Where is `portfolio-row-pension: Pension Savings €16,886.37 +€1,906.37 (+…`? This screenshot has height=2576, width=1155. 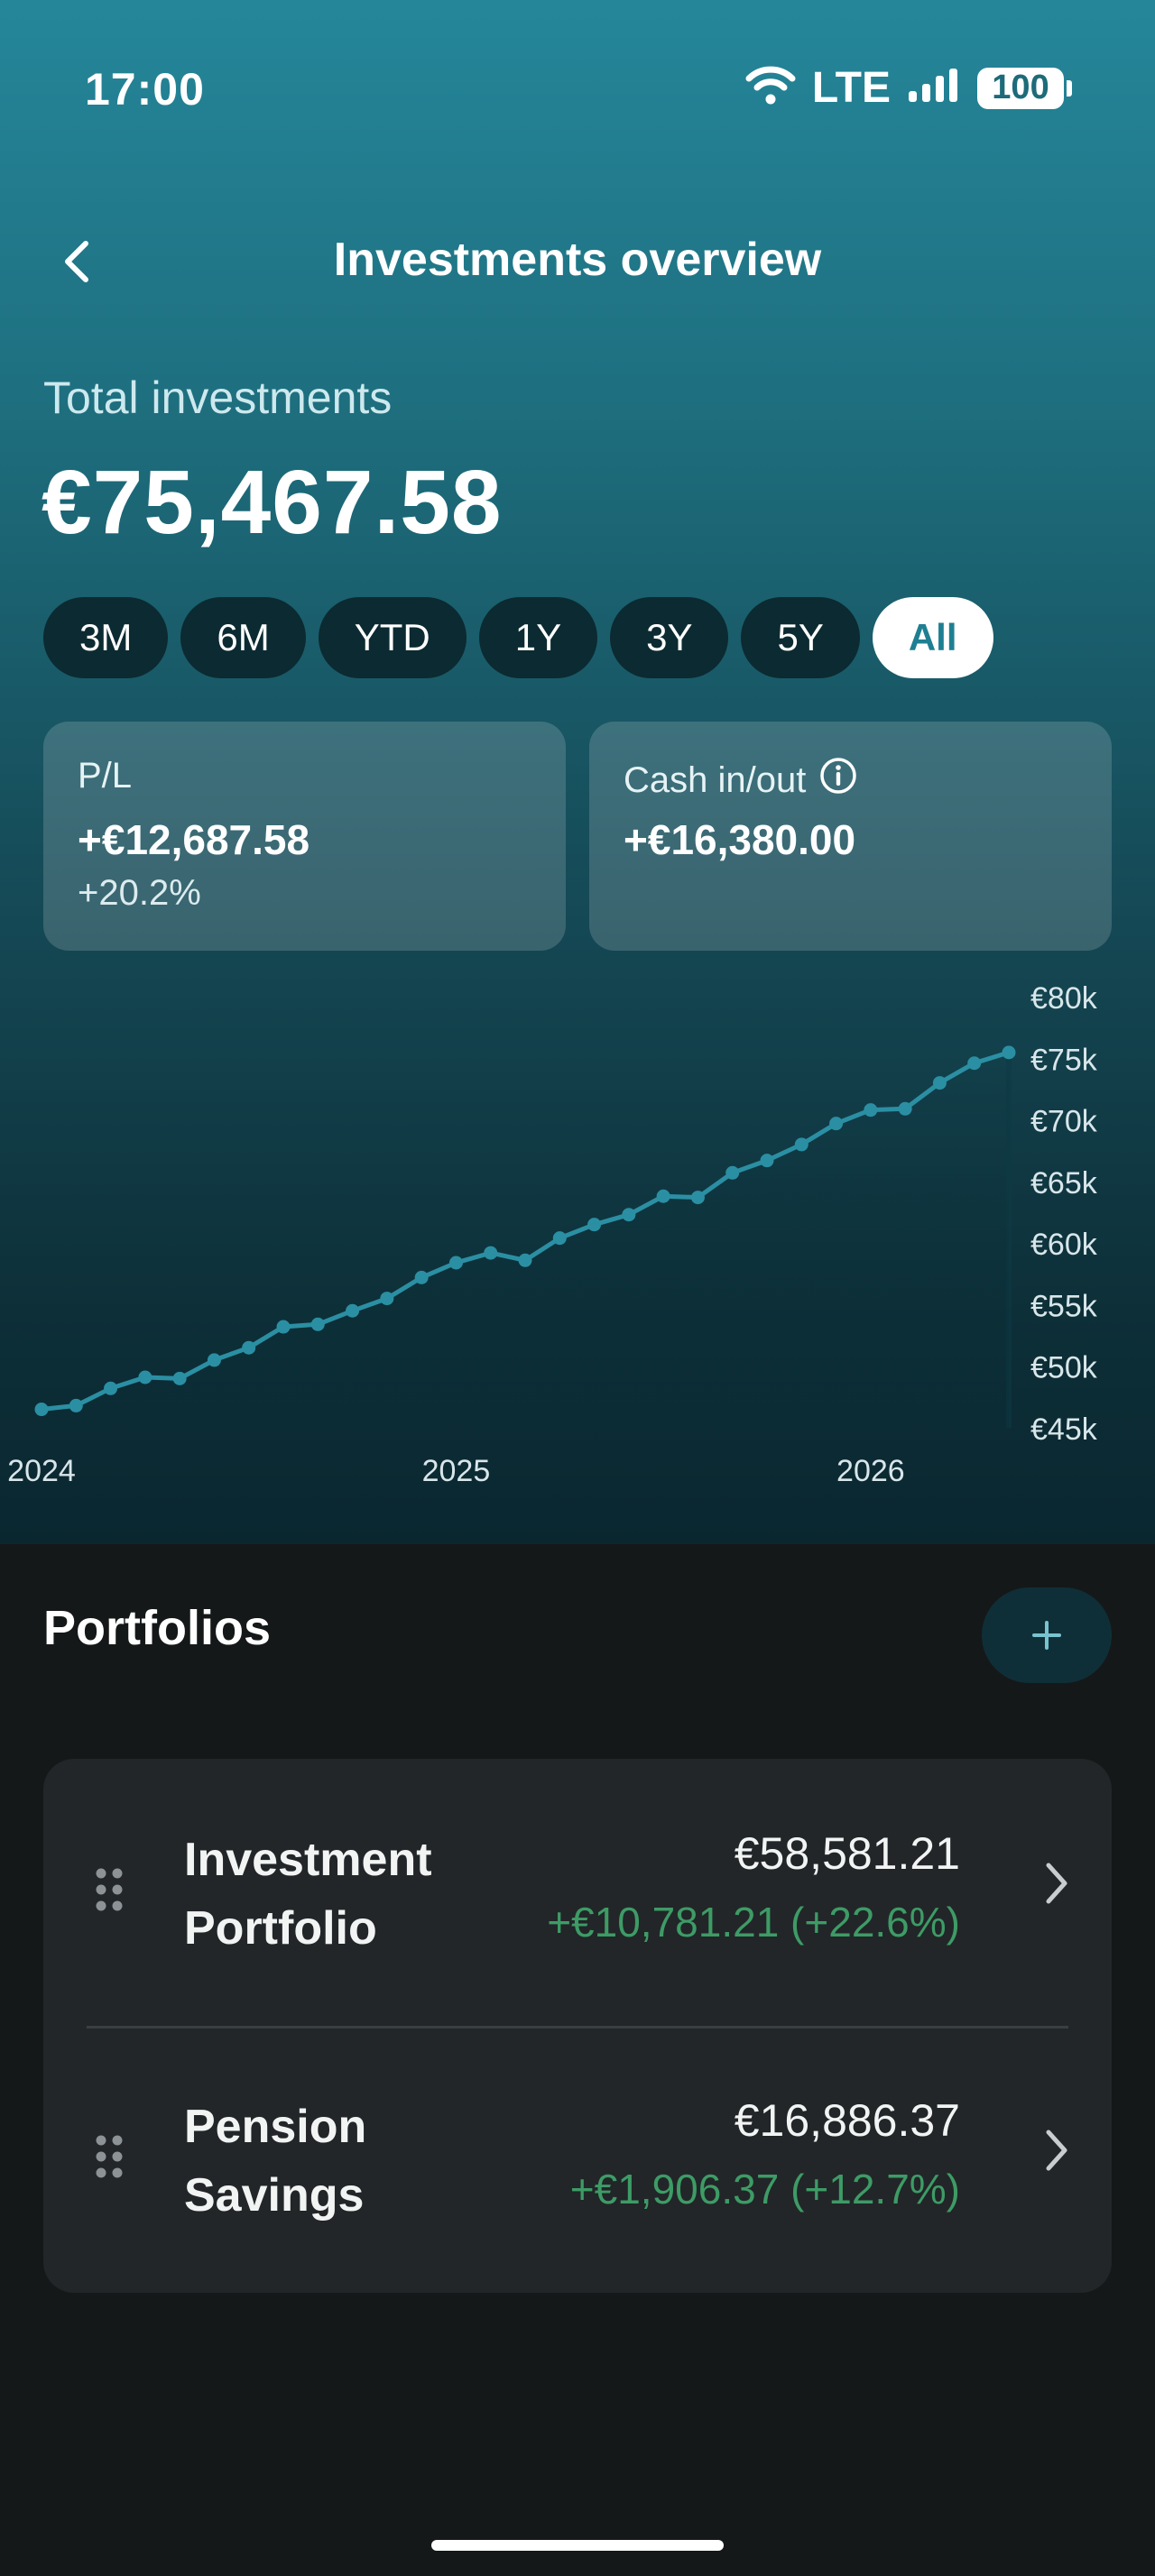
portfolio-row-pension: Pension Savings €16,886.37 +€1,906.37 (+… is located at coordinates (577, 2160).